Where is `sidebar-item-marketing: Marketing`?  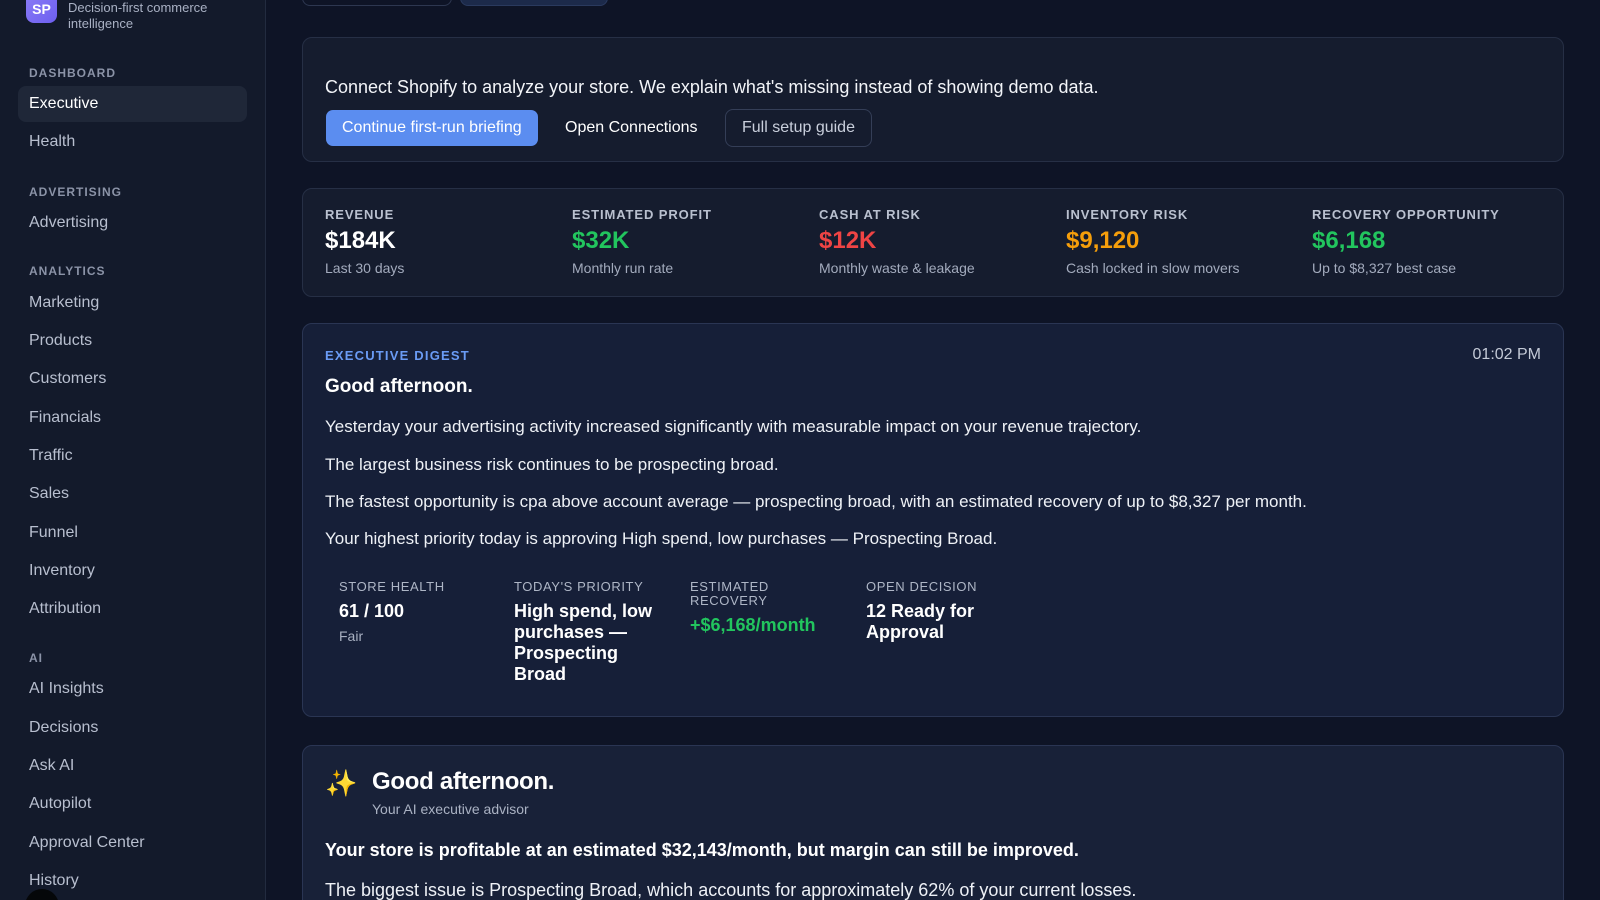
sidebar-item-marketing: Marketing is located at coordinates (132, 303).